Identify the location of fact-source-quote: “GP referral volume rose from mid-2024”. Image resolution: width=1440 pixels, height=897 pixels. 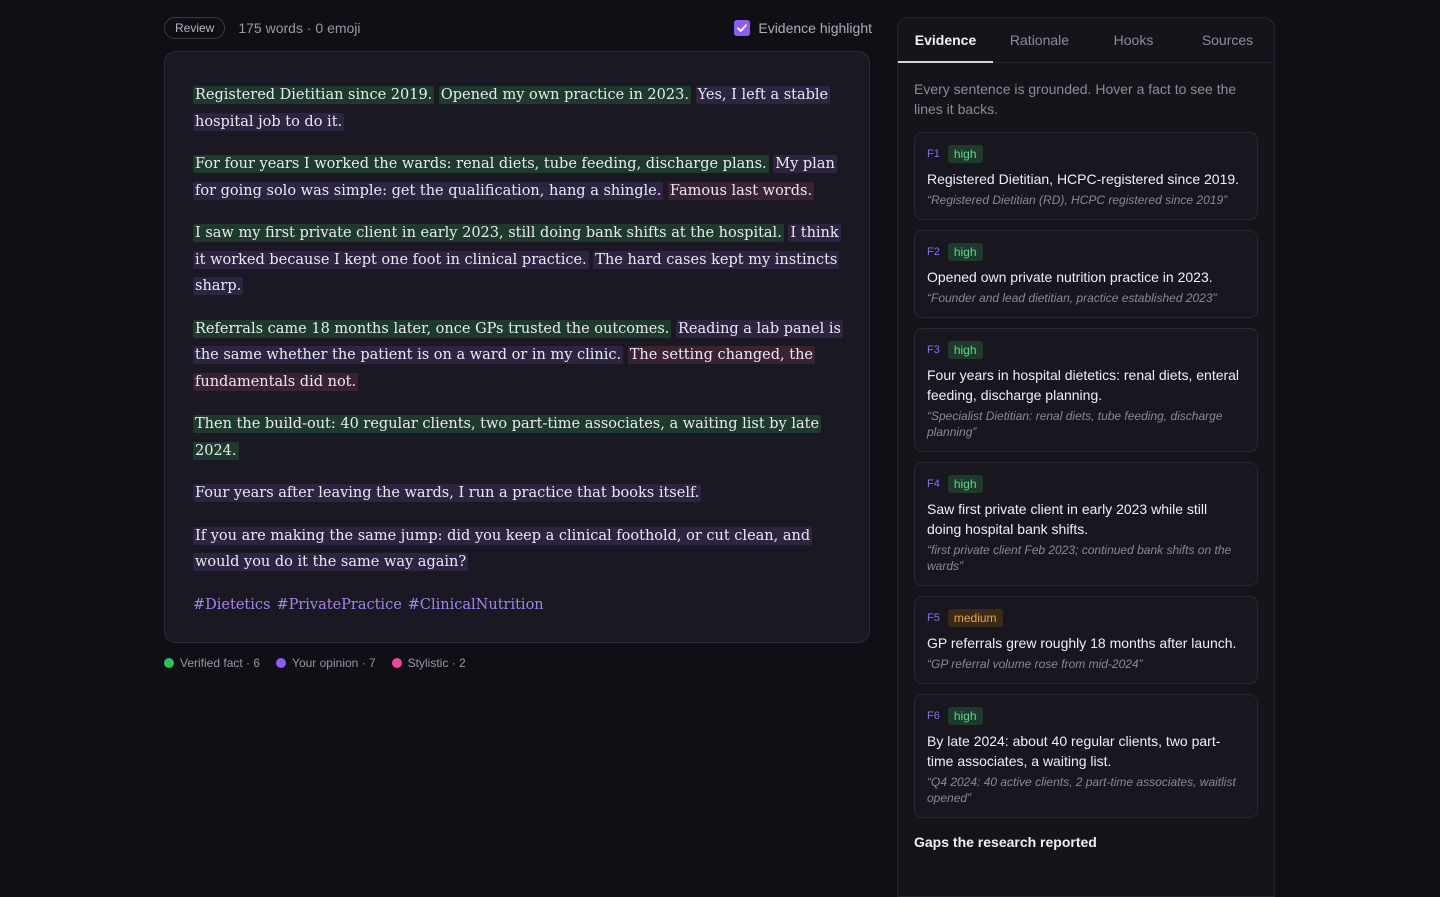
(1035, 664).